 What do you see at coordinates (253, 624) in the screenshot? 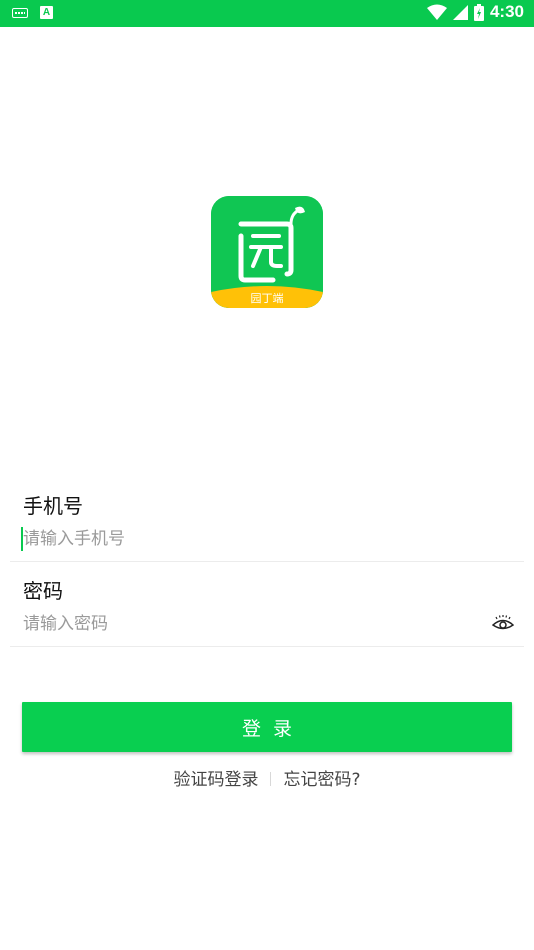
I see `password-input` at bounding box center [253, 624].